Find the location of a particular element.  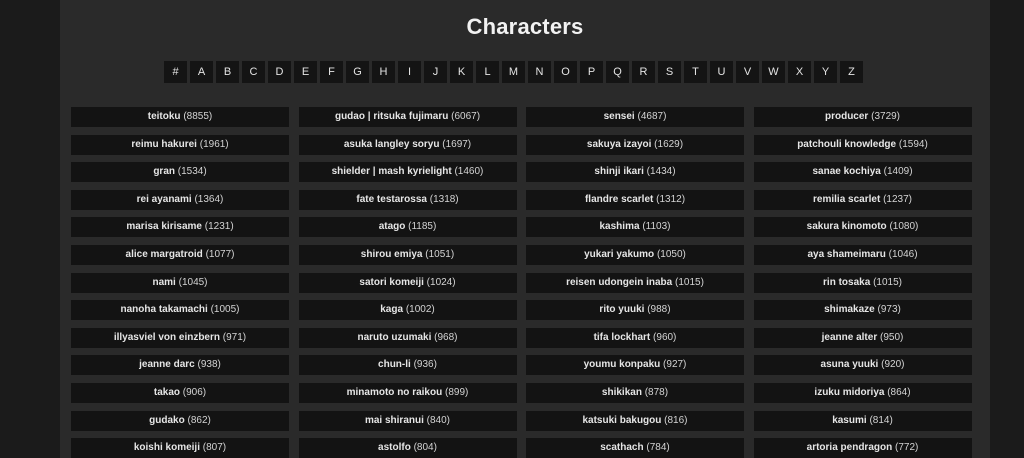

character-name: rei ayanami is located at coordinates (164, 199).